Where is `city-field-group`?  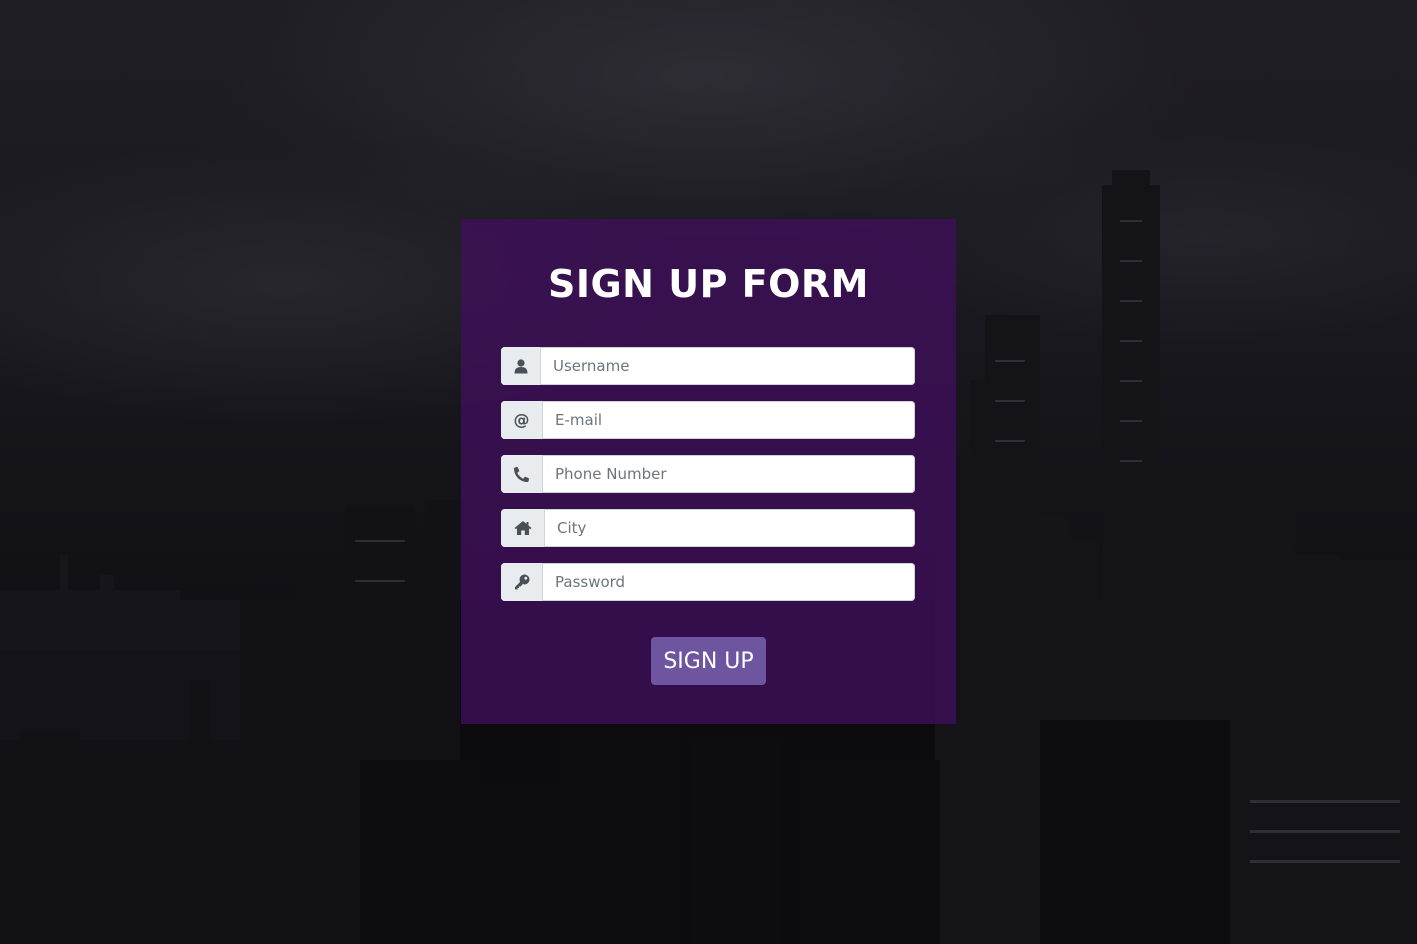
city-field-group is located at coordinates (708, 528).